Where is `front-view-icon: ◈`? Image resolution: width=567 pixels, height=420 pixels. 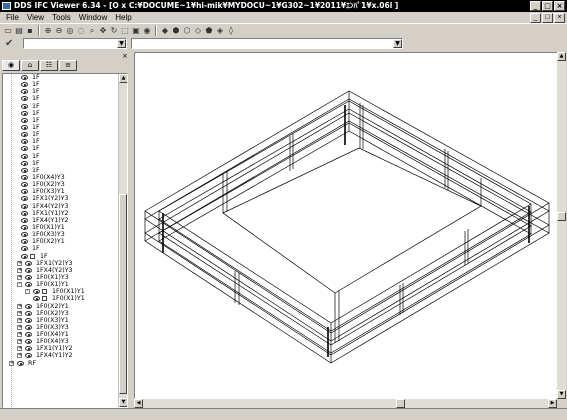 front-view-icon: ◈ is located at coordinates (220, 31).